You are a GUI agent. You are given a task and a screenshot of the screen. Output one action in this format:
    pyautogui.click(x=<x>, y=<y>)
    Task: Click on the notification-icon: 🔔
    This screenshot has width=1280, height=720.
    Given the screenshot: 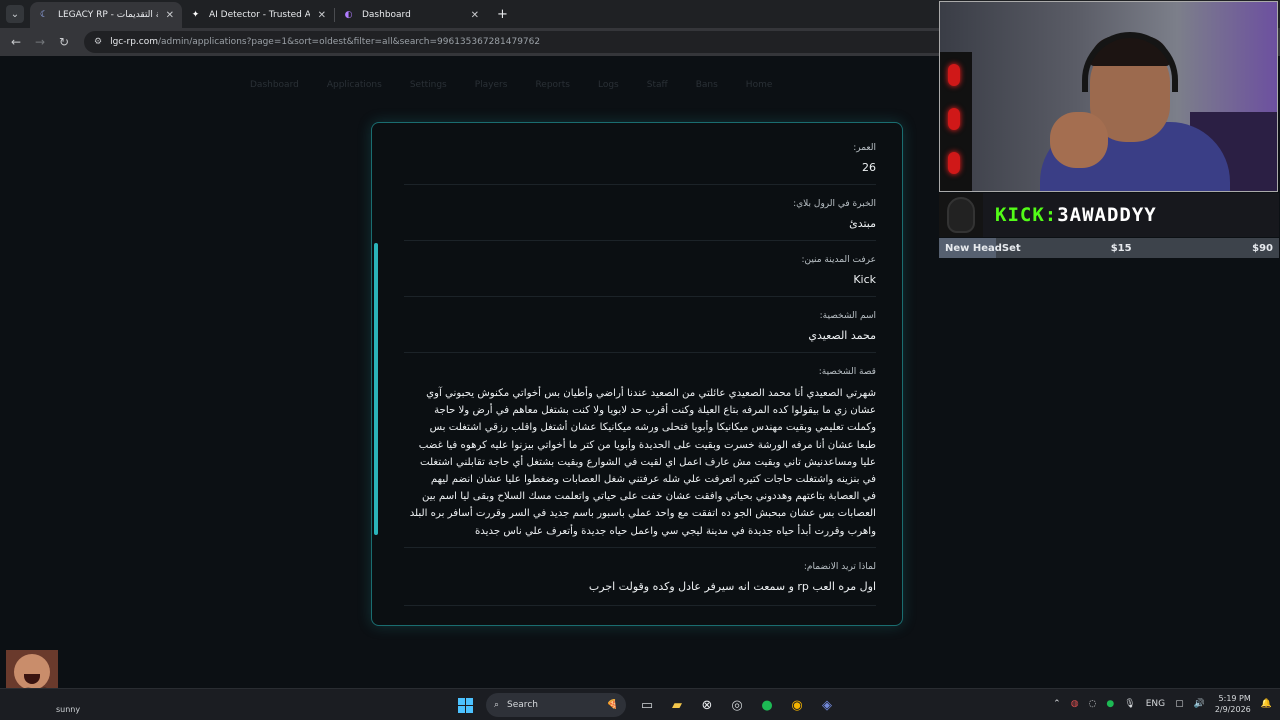 What is the action you would take?
    pyautogui.click(x=1266, y=704)
    